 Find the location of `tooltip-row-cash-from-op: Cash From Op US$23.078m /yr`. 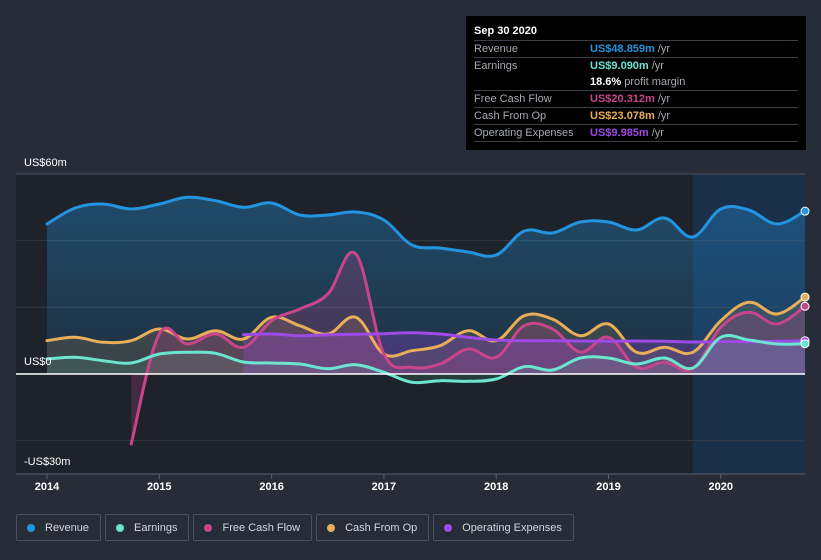

tooltip-row-cash-from-op: Cash From Op US$23.078m /yr is located at coordinates (636, 116).